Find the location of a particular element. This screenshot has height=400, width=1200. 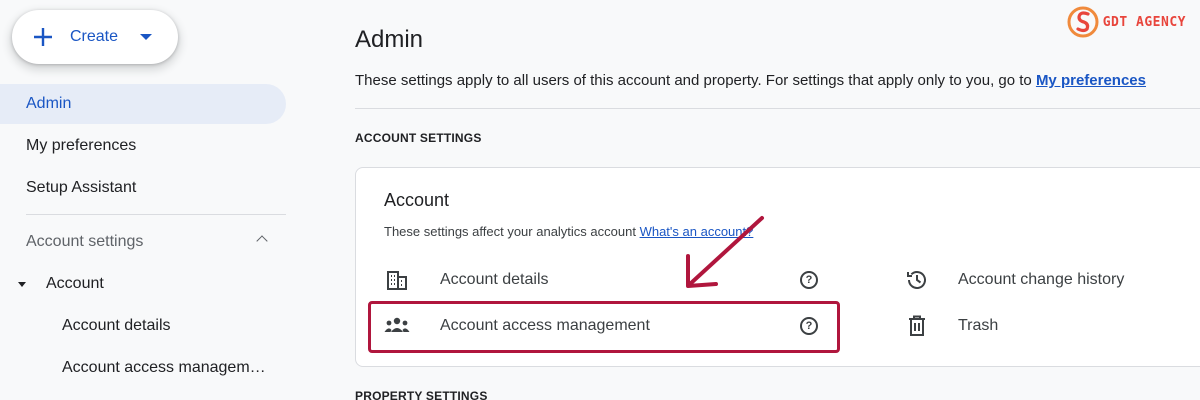

help-icon: ? is located at coordinates (809, 280).